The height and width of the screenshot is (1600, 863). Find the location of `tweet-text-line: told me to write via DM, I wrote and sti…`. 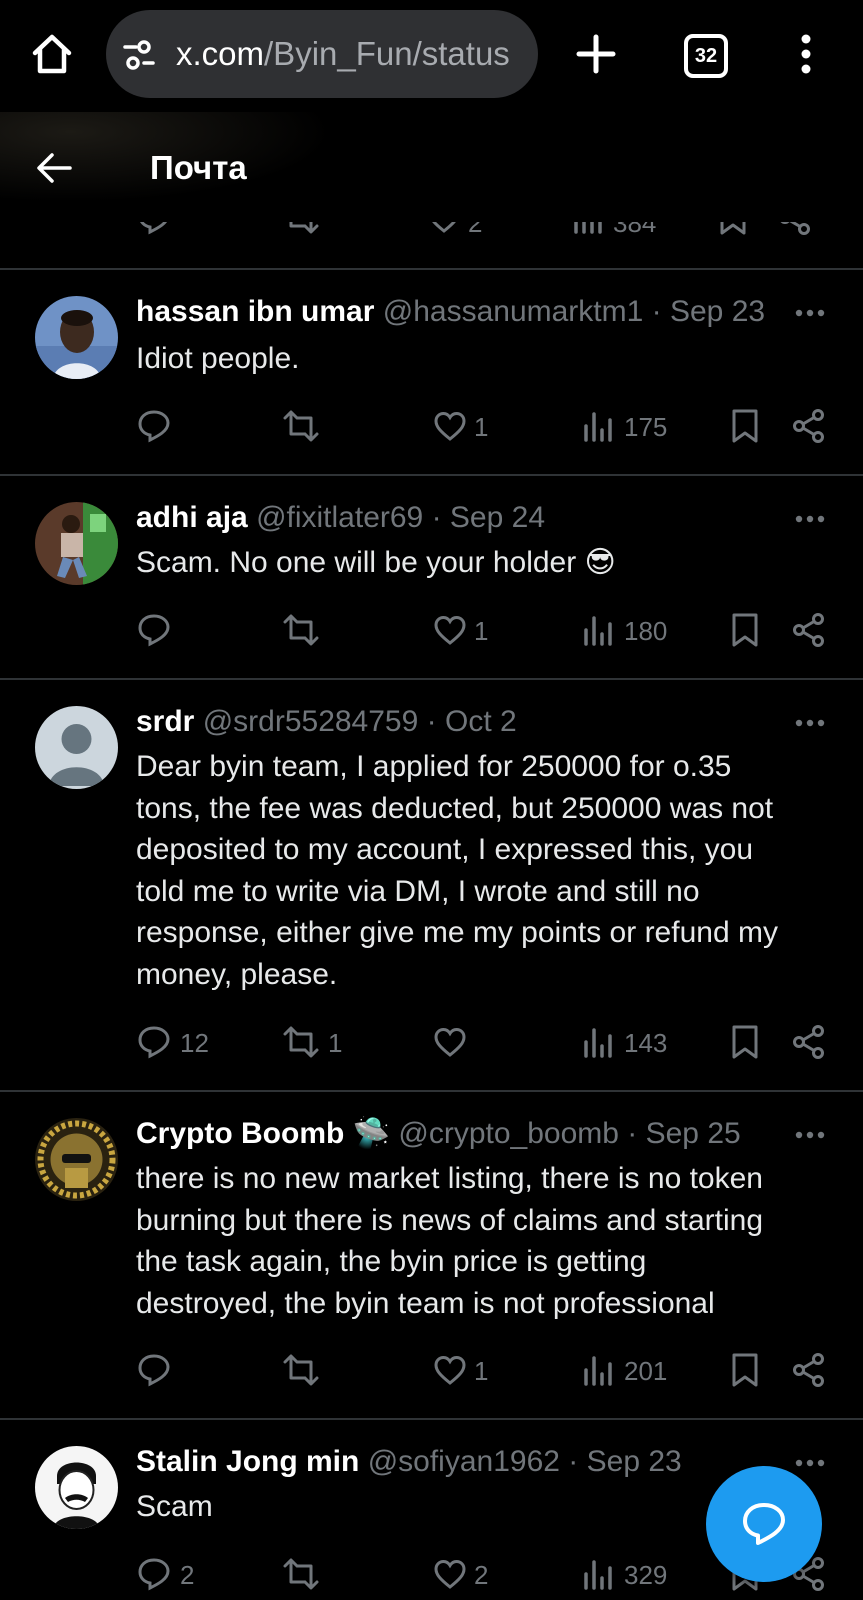

tweet-text-line: told me to write via DM, I wrote and sti… is located at coordinates (418, 891).